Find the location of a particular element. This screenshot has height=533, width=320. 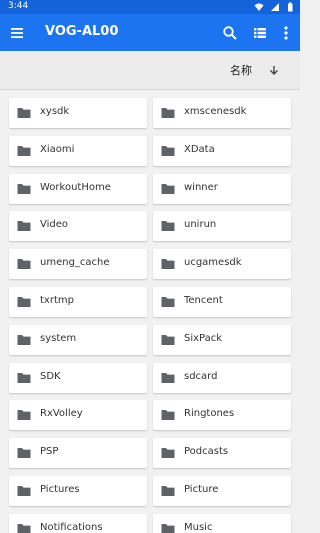

folder-item: Ringtones is located at coordinates (222, 415).